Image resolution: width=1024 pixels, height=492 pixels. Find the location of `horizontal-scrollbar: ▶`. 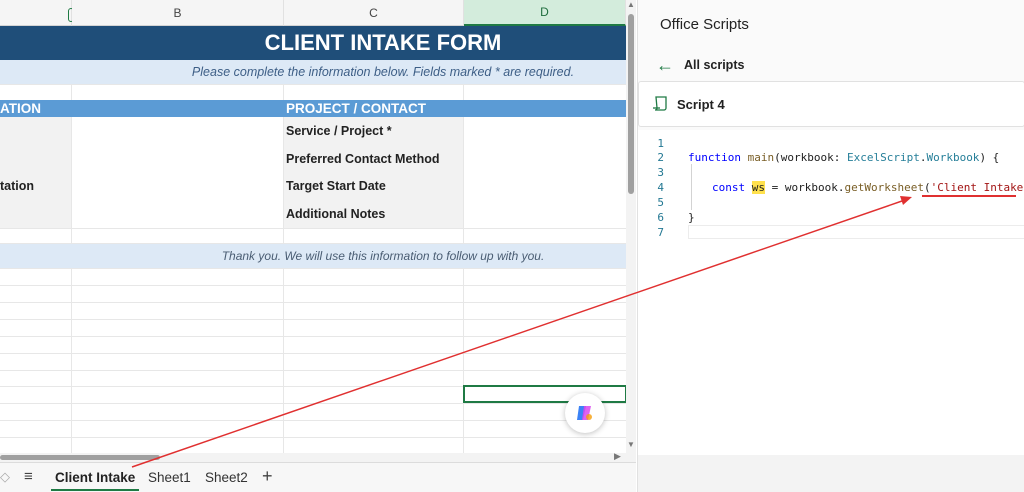

horizontal-scrollbar: ▶ is located at coordinates (313, 456).